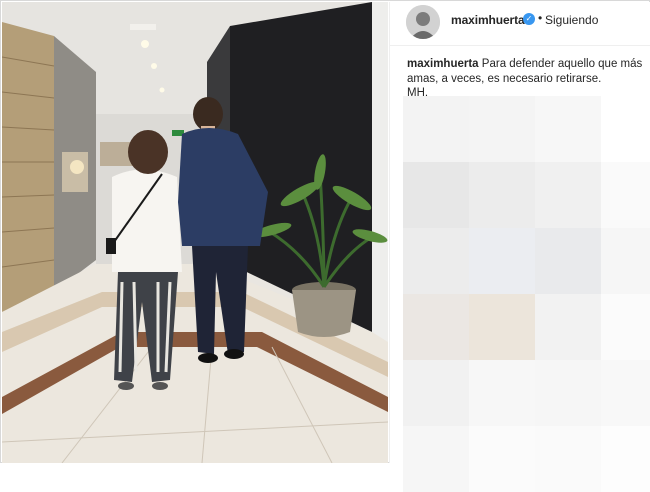  What do you see at coordinates (443, 64) in the screenshot?
I see `caption-username: maximhuerta` at bounding box center [443, 64].